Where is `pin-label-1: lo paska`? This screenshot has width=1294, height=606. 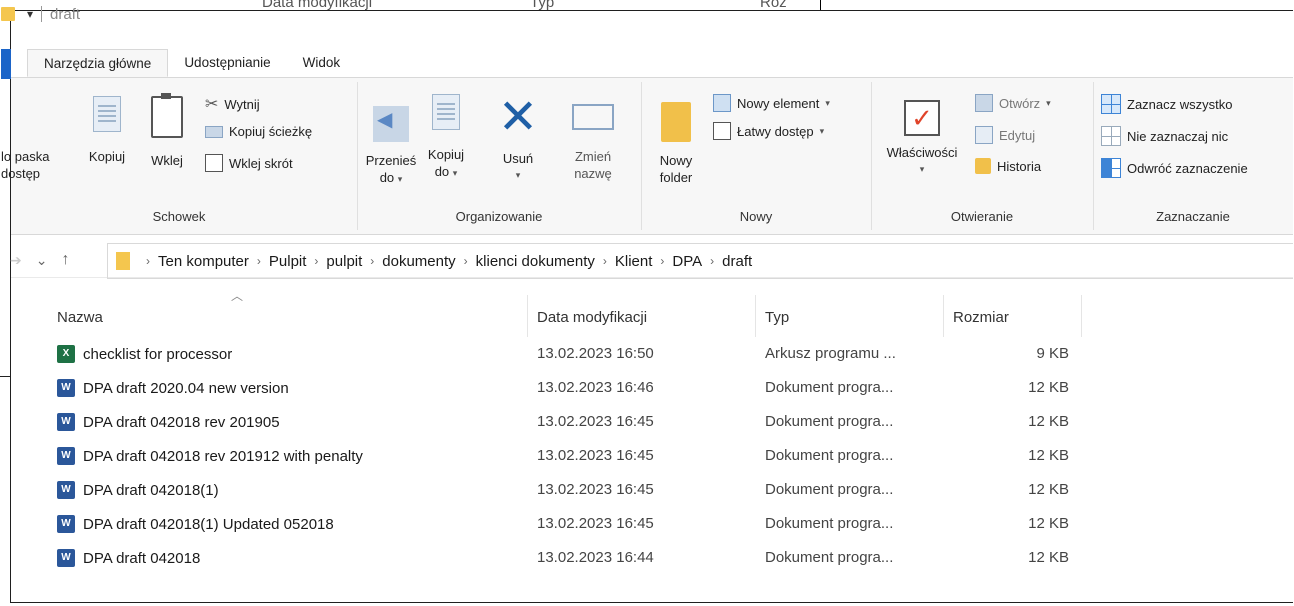 pin-label-1: lo paska is located at coordinates (25, 156).